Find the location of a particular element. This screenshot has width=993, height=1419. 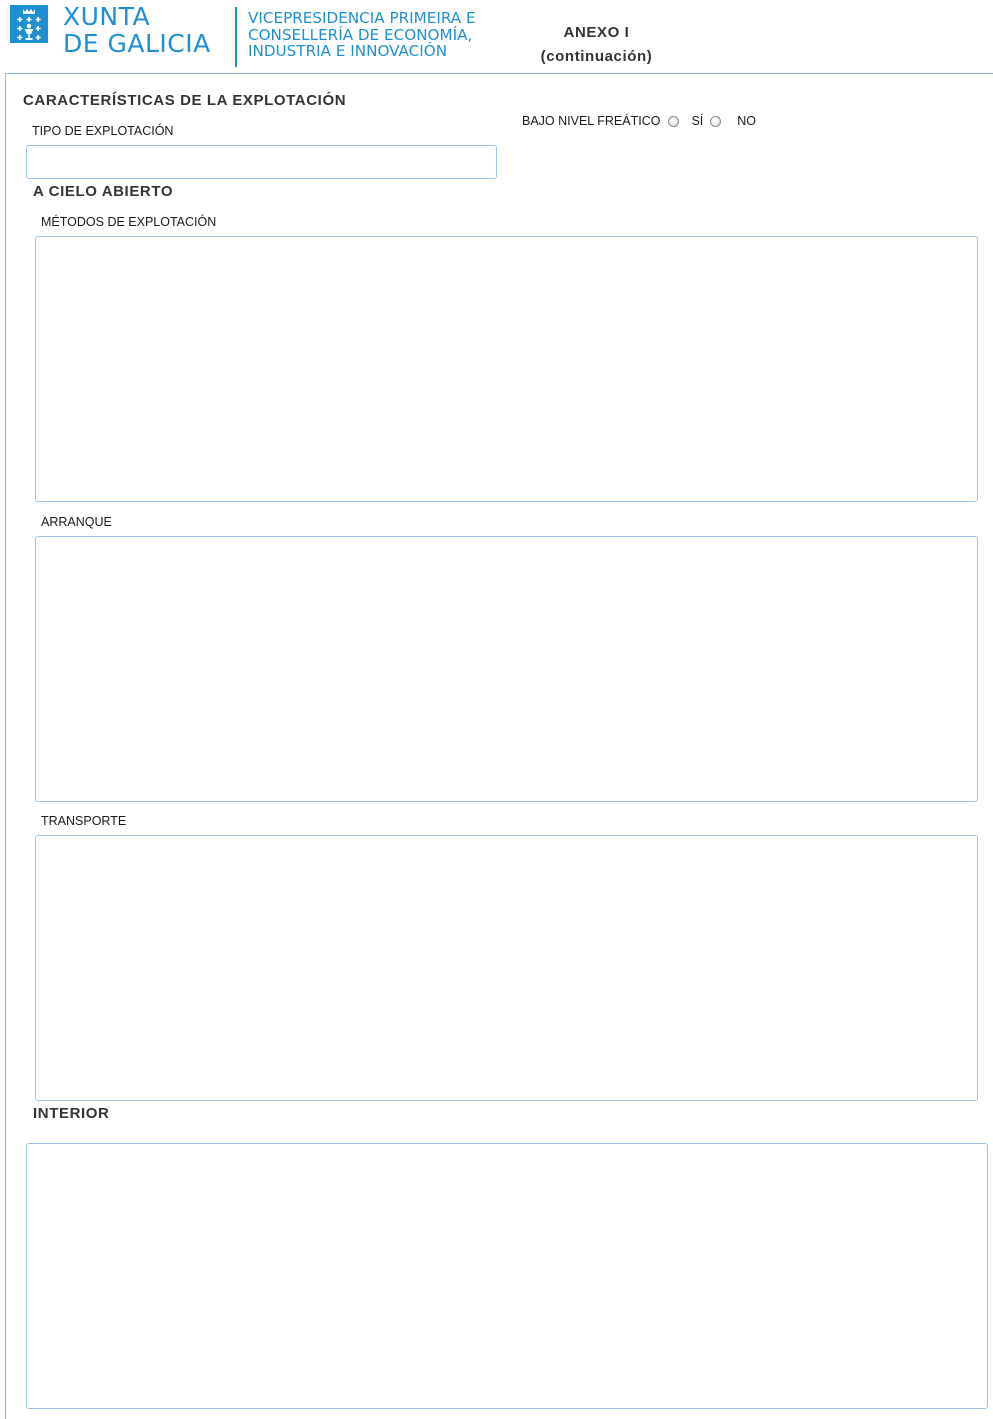

annex-title: ANEXO I is located at coordinates (596, 32).